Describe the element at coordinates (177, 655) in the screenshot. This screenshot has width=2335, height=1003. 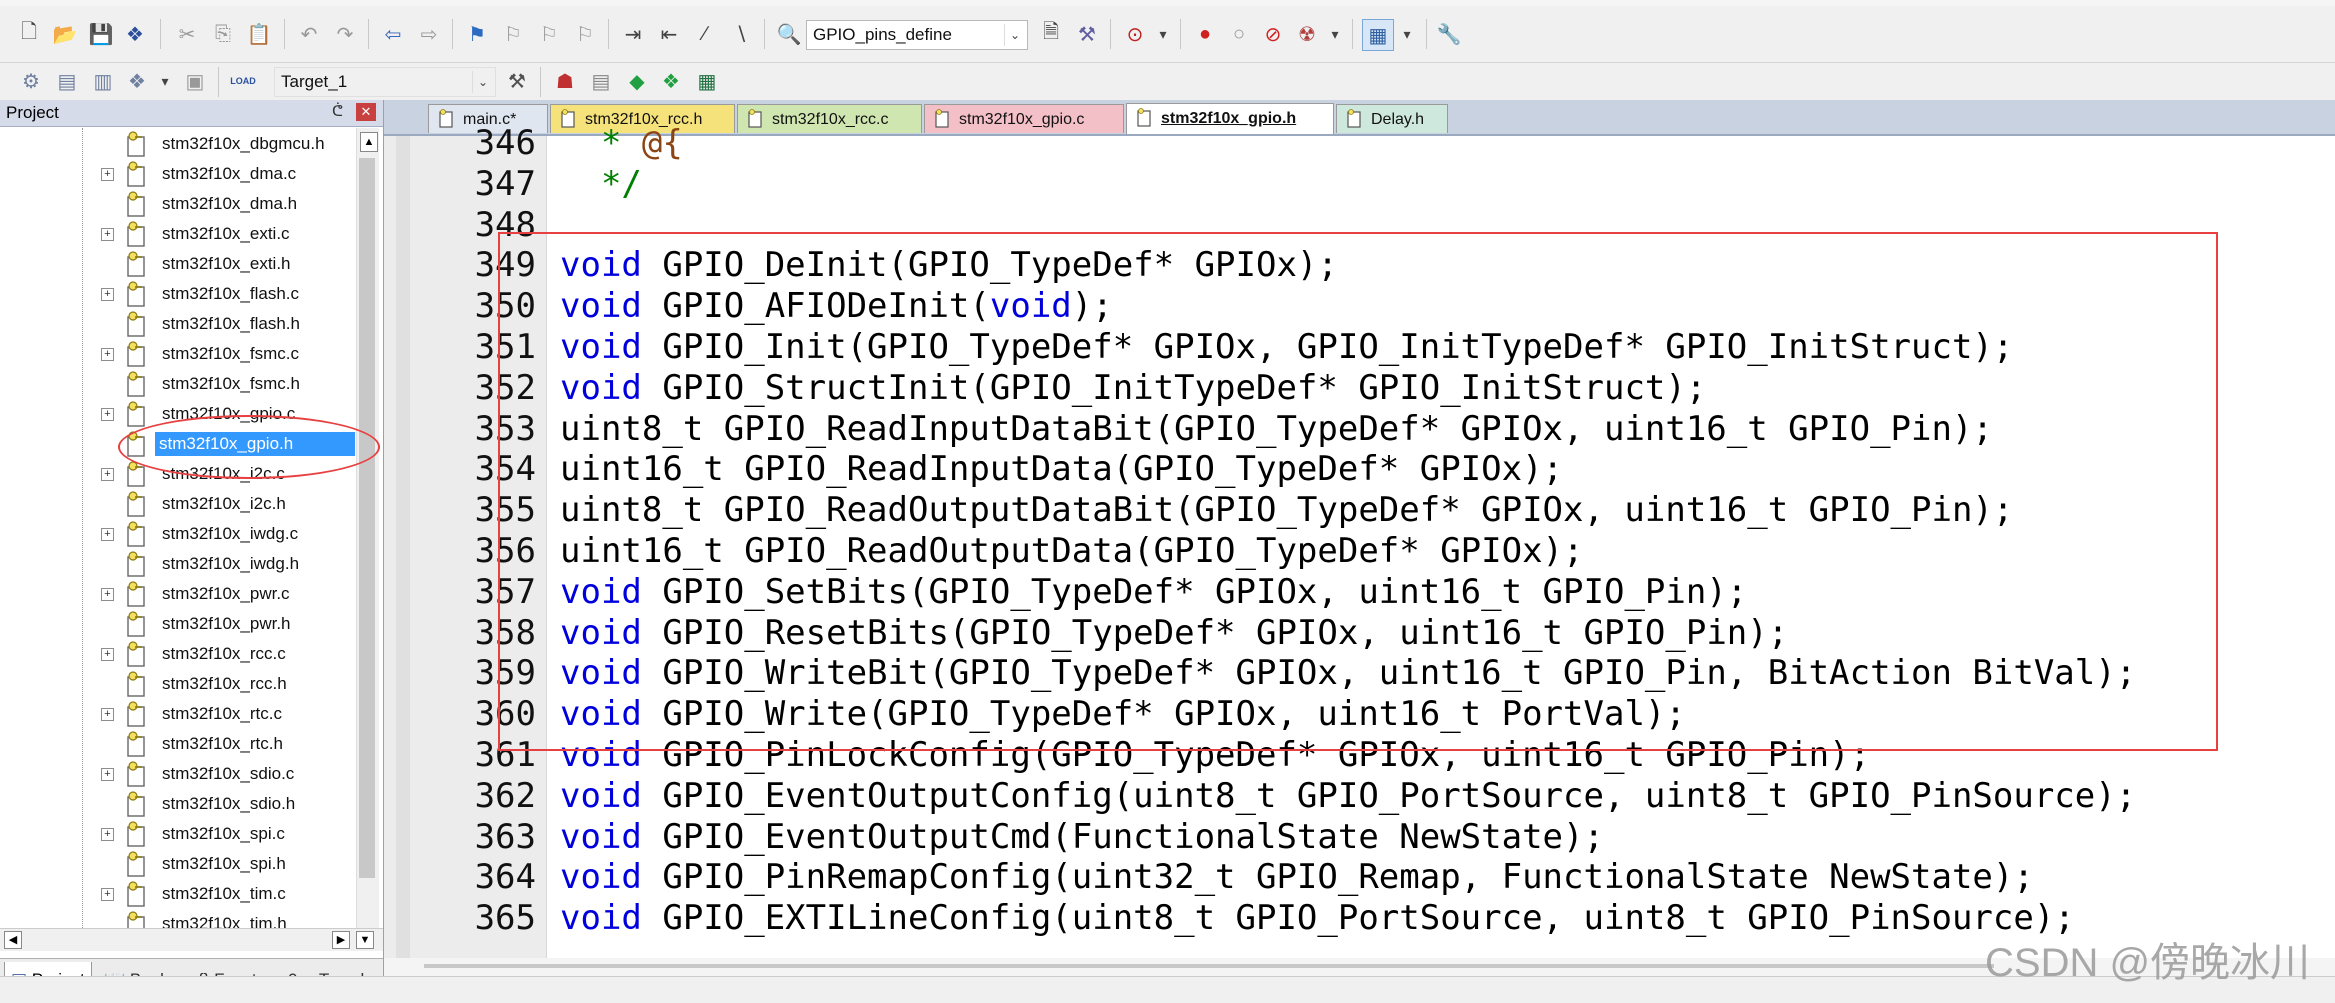
I see `tree-file-item: + stm32f10x_rcc.c` at that location.